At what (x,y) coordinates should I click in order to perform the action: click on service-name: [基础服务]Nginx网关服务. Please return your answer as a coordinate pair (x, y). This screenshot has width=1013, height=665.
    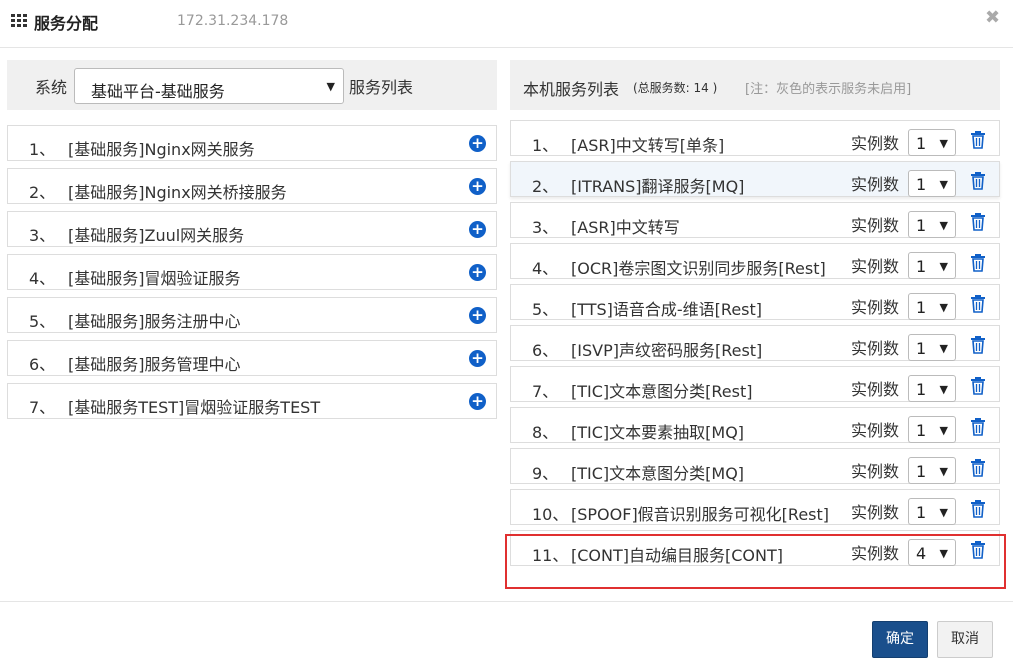
    Looking at the image, I should click on (161, 149).